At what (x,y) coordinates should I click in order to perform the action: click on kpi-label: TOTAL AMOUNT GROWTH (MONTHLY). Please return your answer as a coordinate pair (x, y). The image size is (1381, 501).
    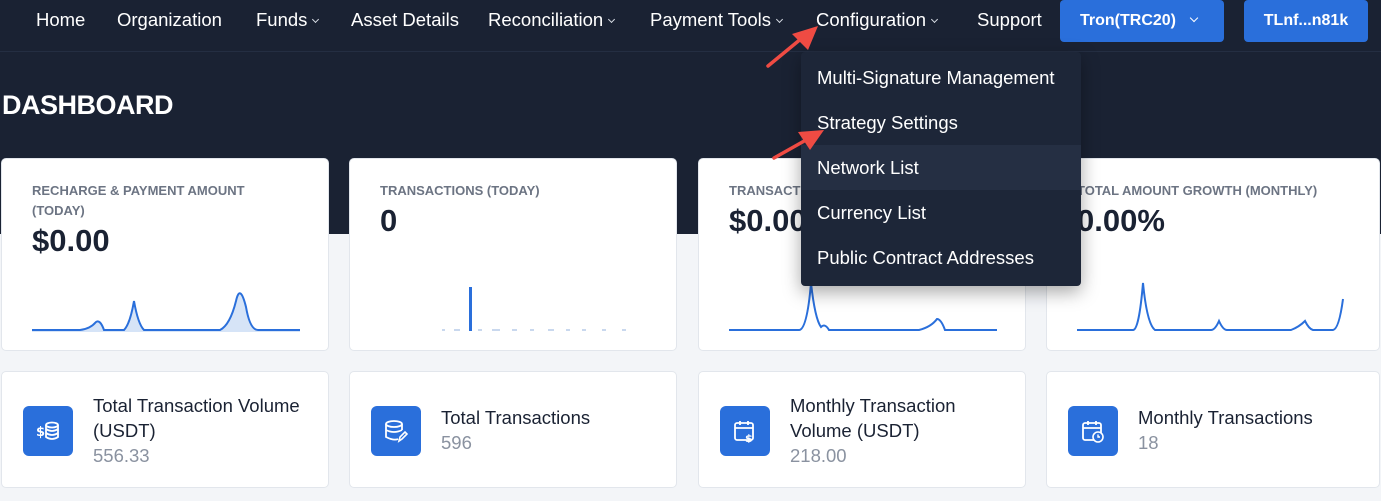
    Looking at the image, I should click on (1197, 190).